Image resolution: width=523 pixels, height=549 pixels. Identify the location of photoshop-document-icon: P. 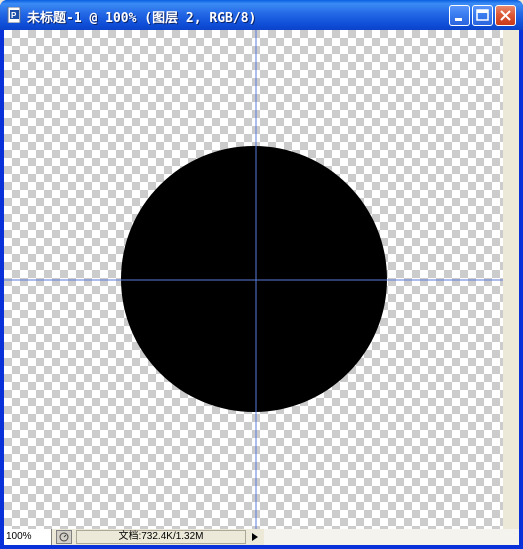
(14, 15).